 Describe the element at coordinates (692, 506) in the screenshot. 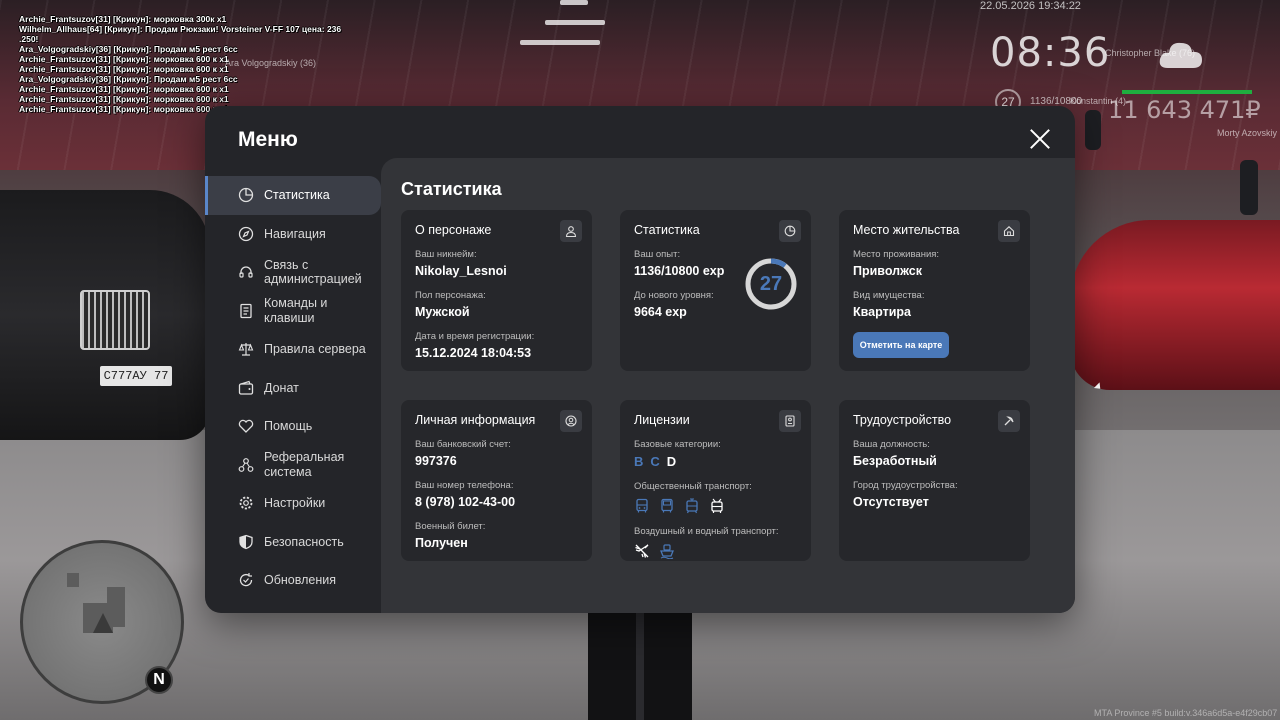

I see `tram-icon` at that location.